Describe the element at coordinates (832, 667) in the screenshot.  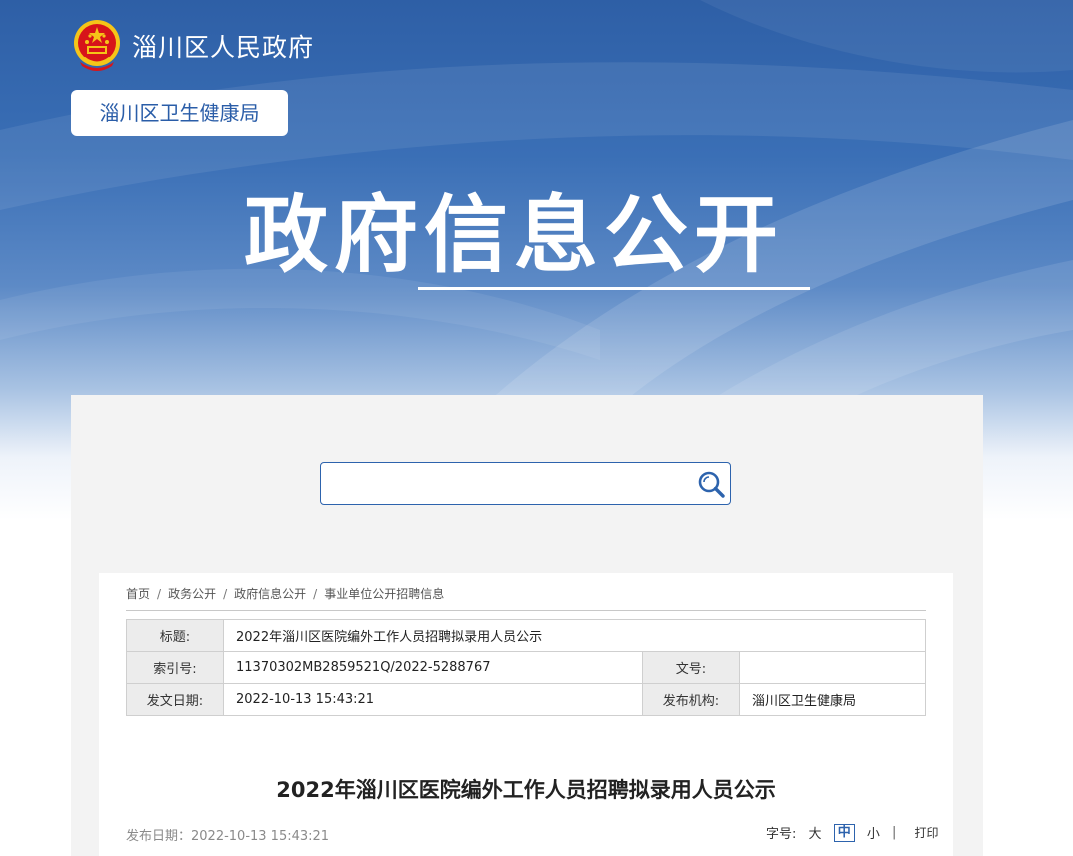
I see `doc-no-value` at that location.